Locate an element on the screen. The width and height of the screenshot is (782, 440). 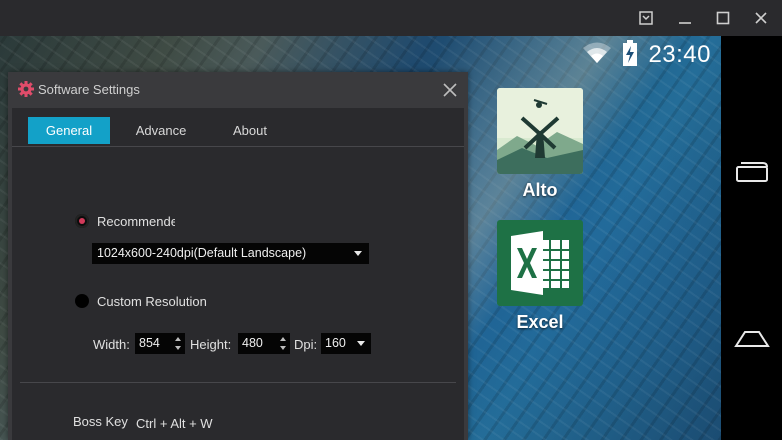
dialog-title: Software Settings is located at coordinates (89, 89).